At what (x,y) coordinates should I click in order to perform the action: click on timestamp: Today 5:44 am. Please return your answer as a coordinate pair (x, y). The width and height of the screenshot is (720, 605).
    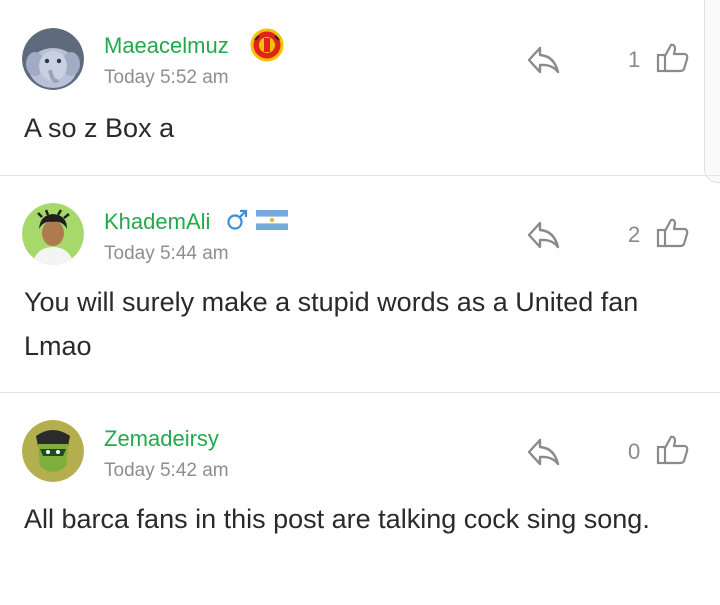
    Looking at the image, I should click on (166, 253).